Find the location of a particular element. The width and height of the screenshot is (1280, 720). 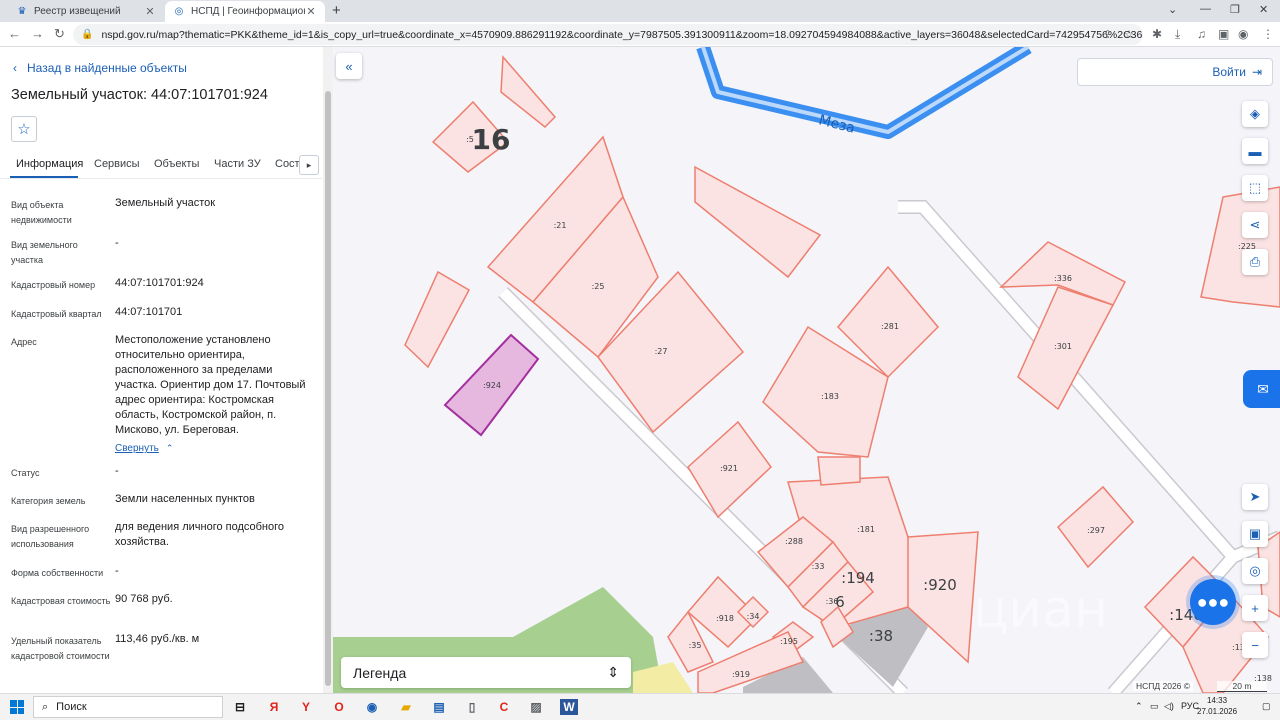

extensions-icon: ✱ is located at coordinates (1157, 34).